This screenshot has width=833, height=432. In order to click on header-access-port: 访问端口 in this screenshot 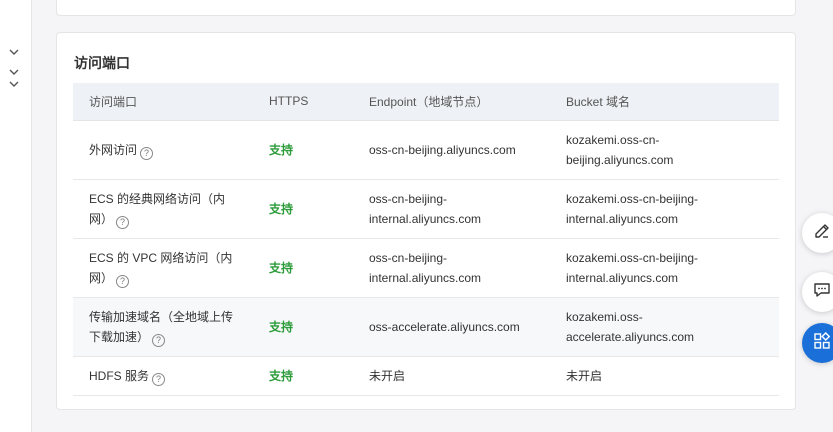, I will do `click(163, 102)`.